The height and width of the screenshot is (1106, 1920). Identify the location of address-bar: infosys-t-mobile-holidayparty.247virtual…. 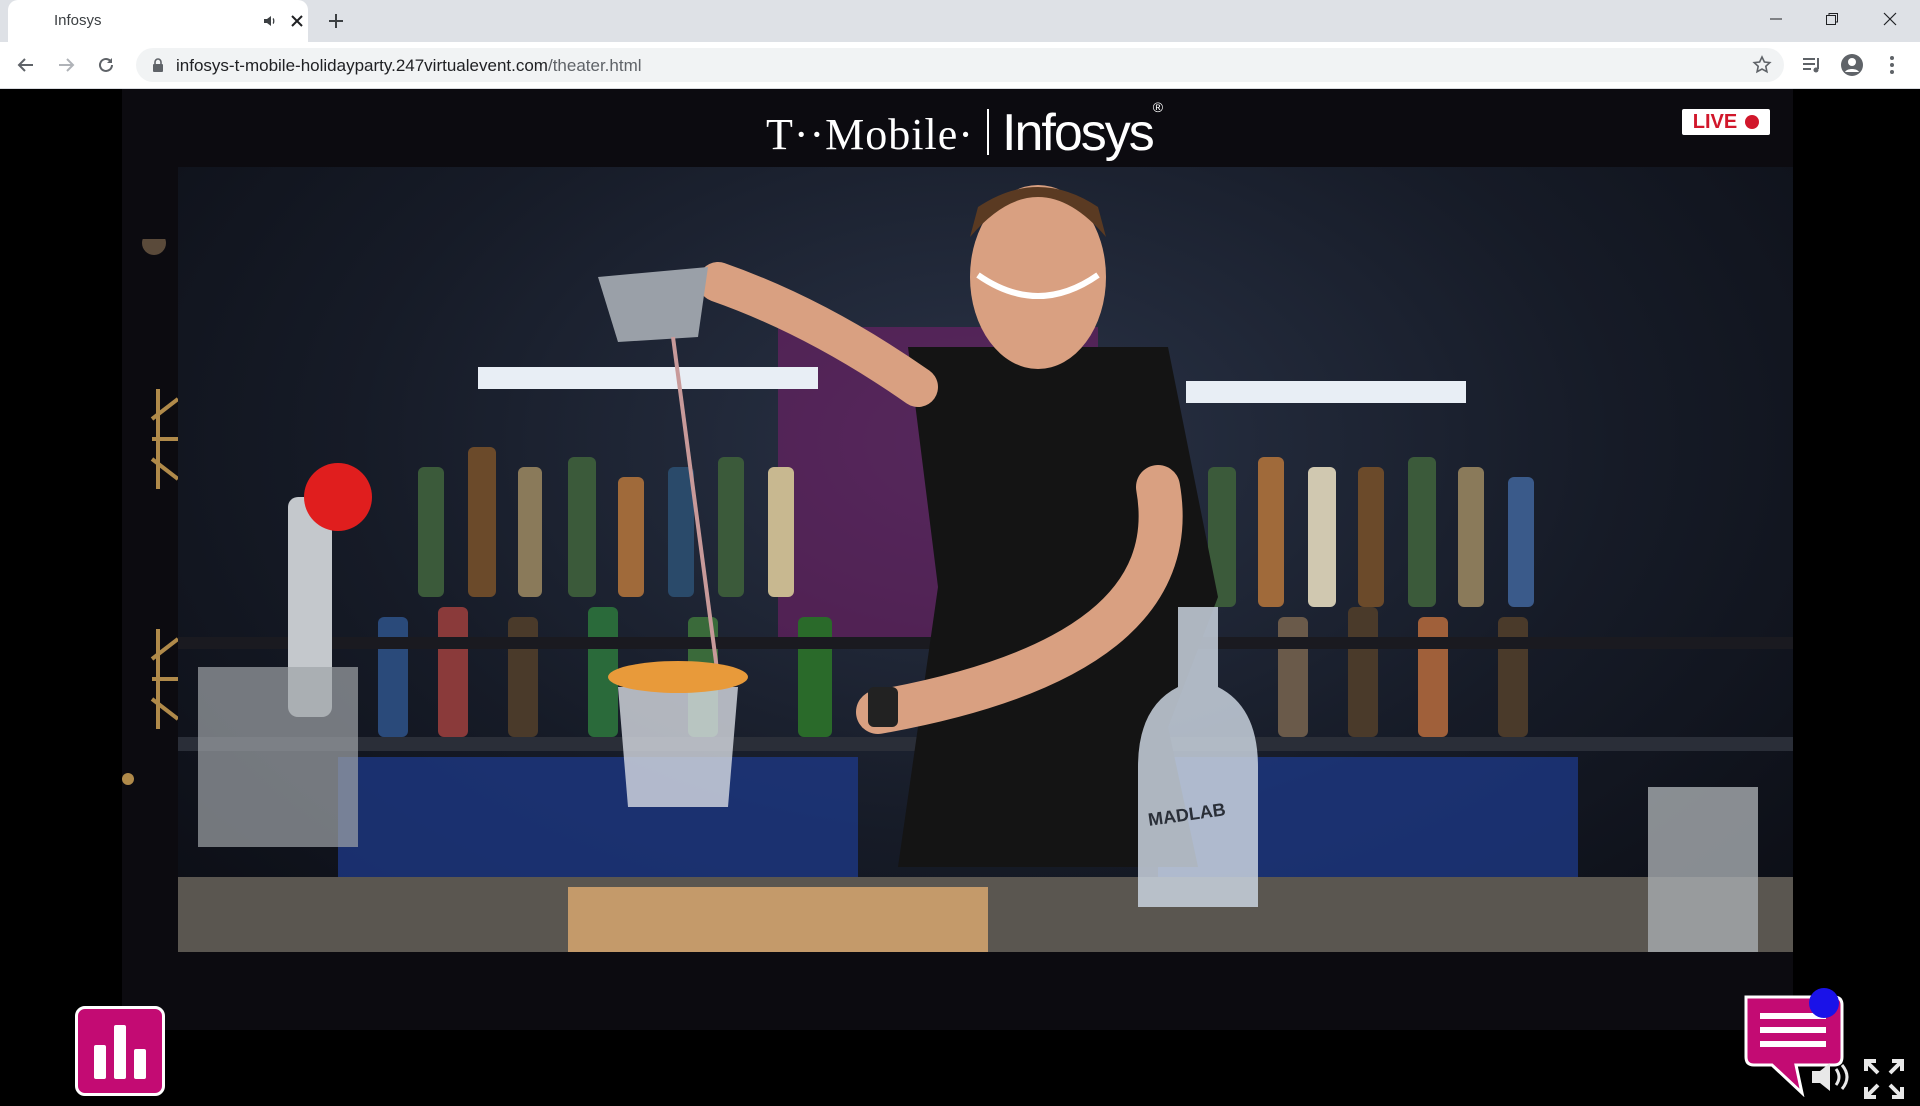
(960, 65).